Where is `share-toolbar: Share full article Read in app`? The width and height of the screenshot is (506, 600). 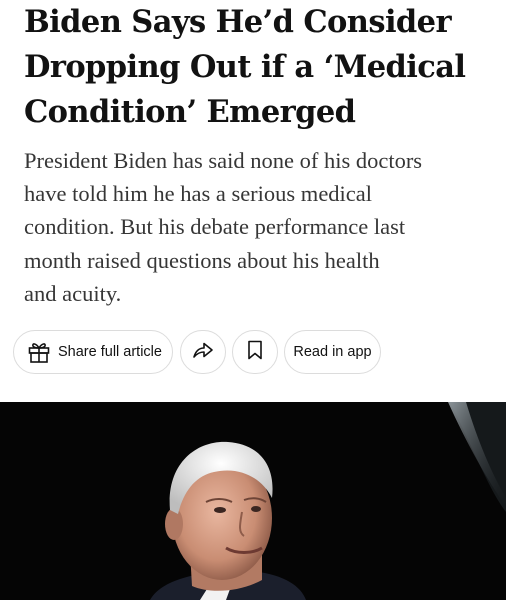
share-toolbar: Share full article Read in app is located at coordinates (253, 353).